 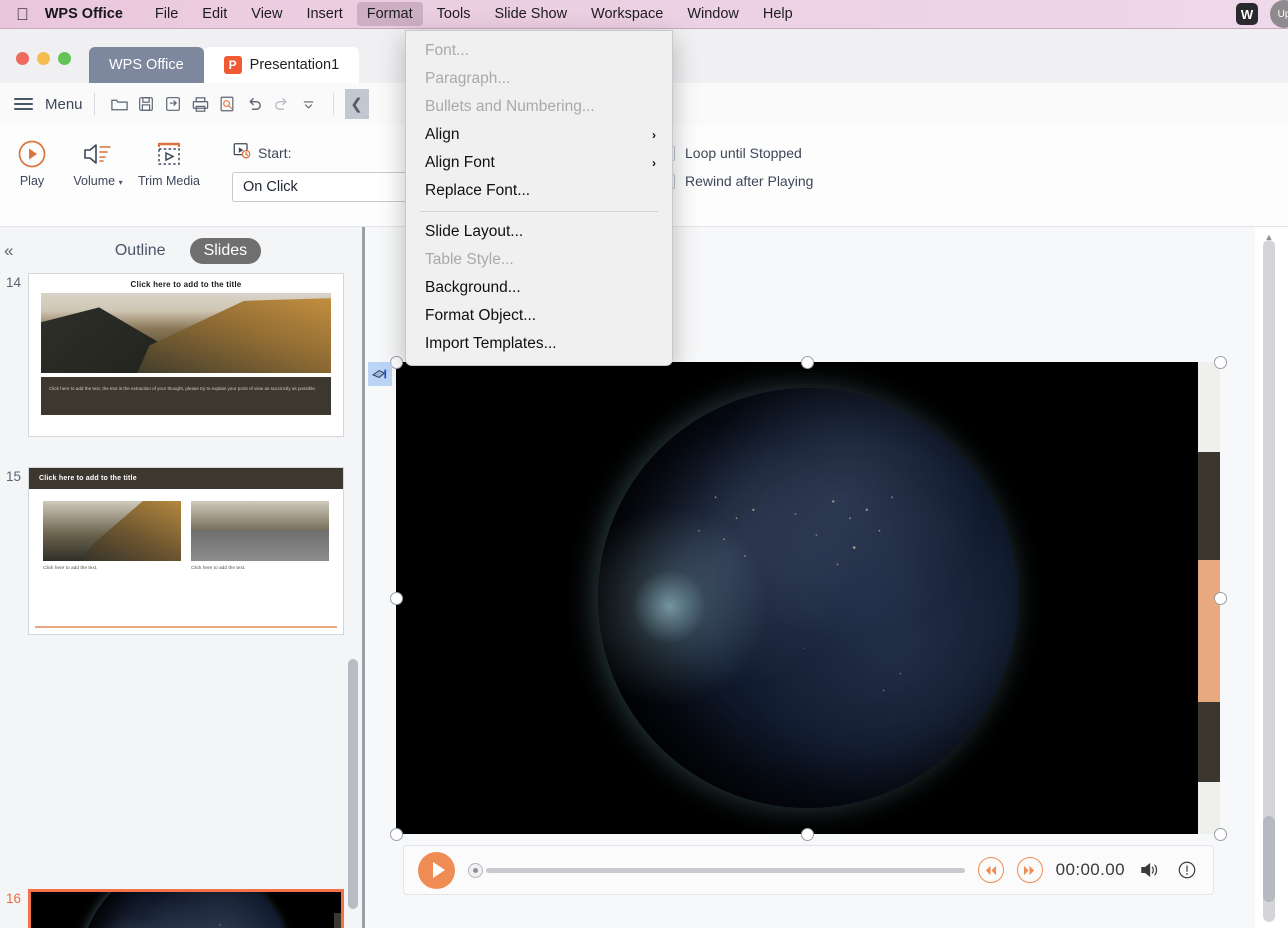 I want to click on pointer-cursor-badge-icon, so click(x=380, y=374).